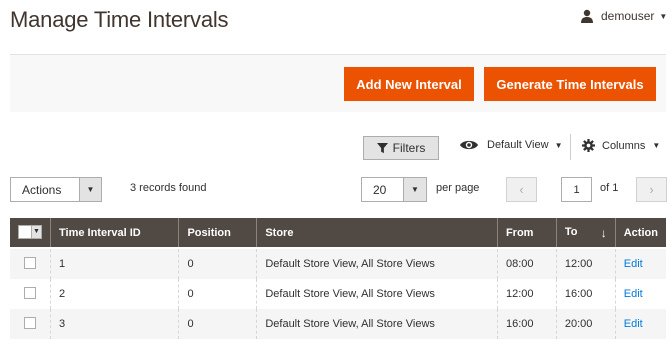  Describe the element at coordinates (168, 188) in the screenshot. I see `records-count: 3 records found` at that location.